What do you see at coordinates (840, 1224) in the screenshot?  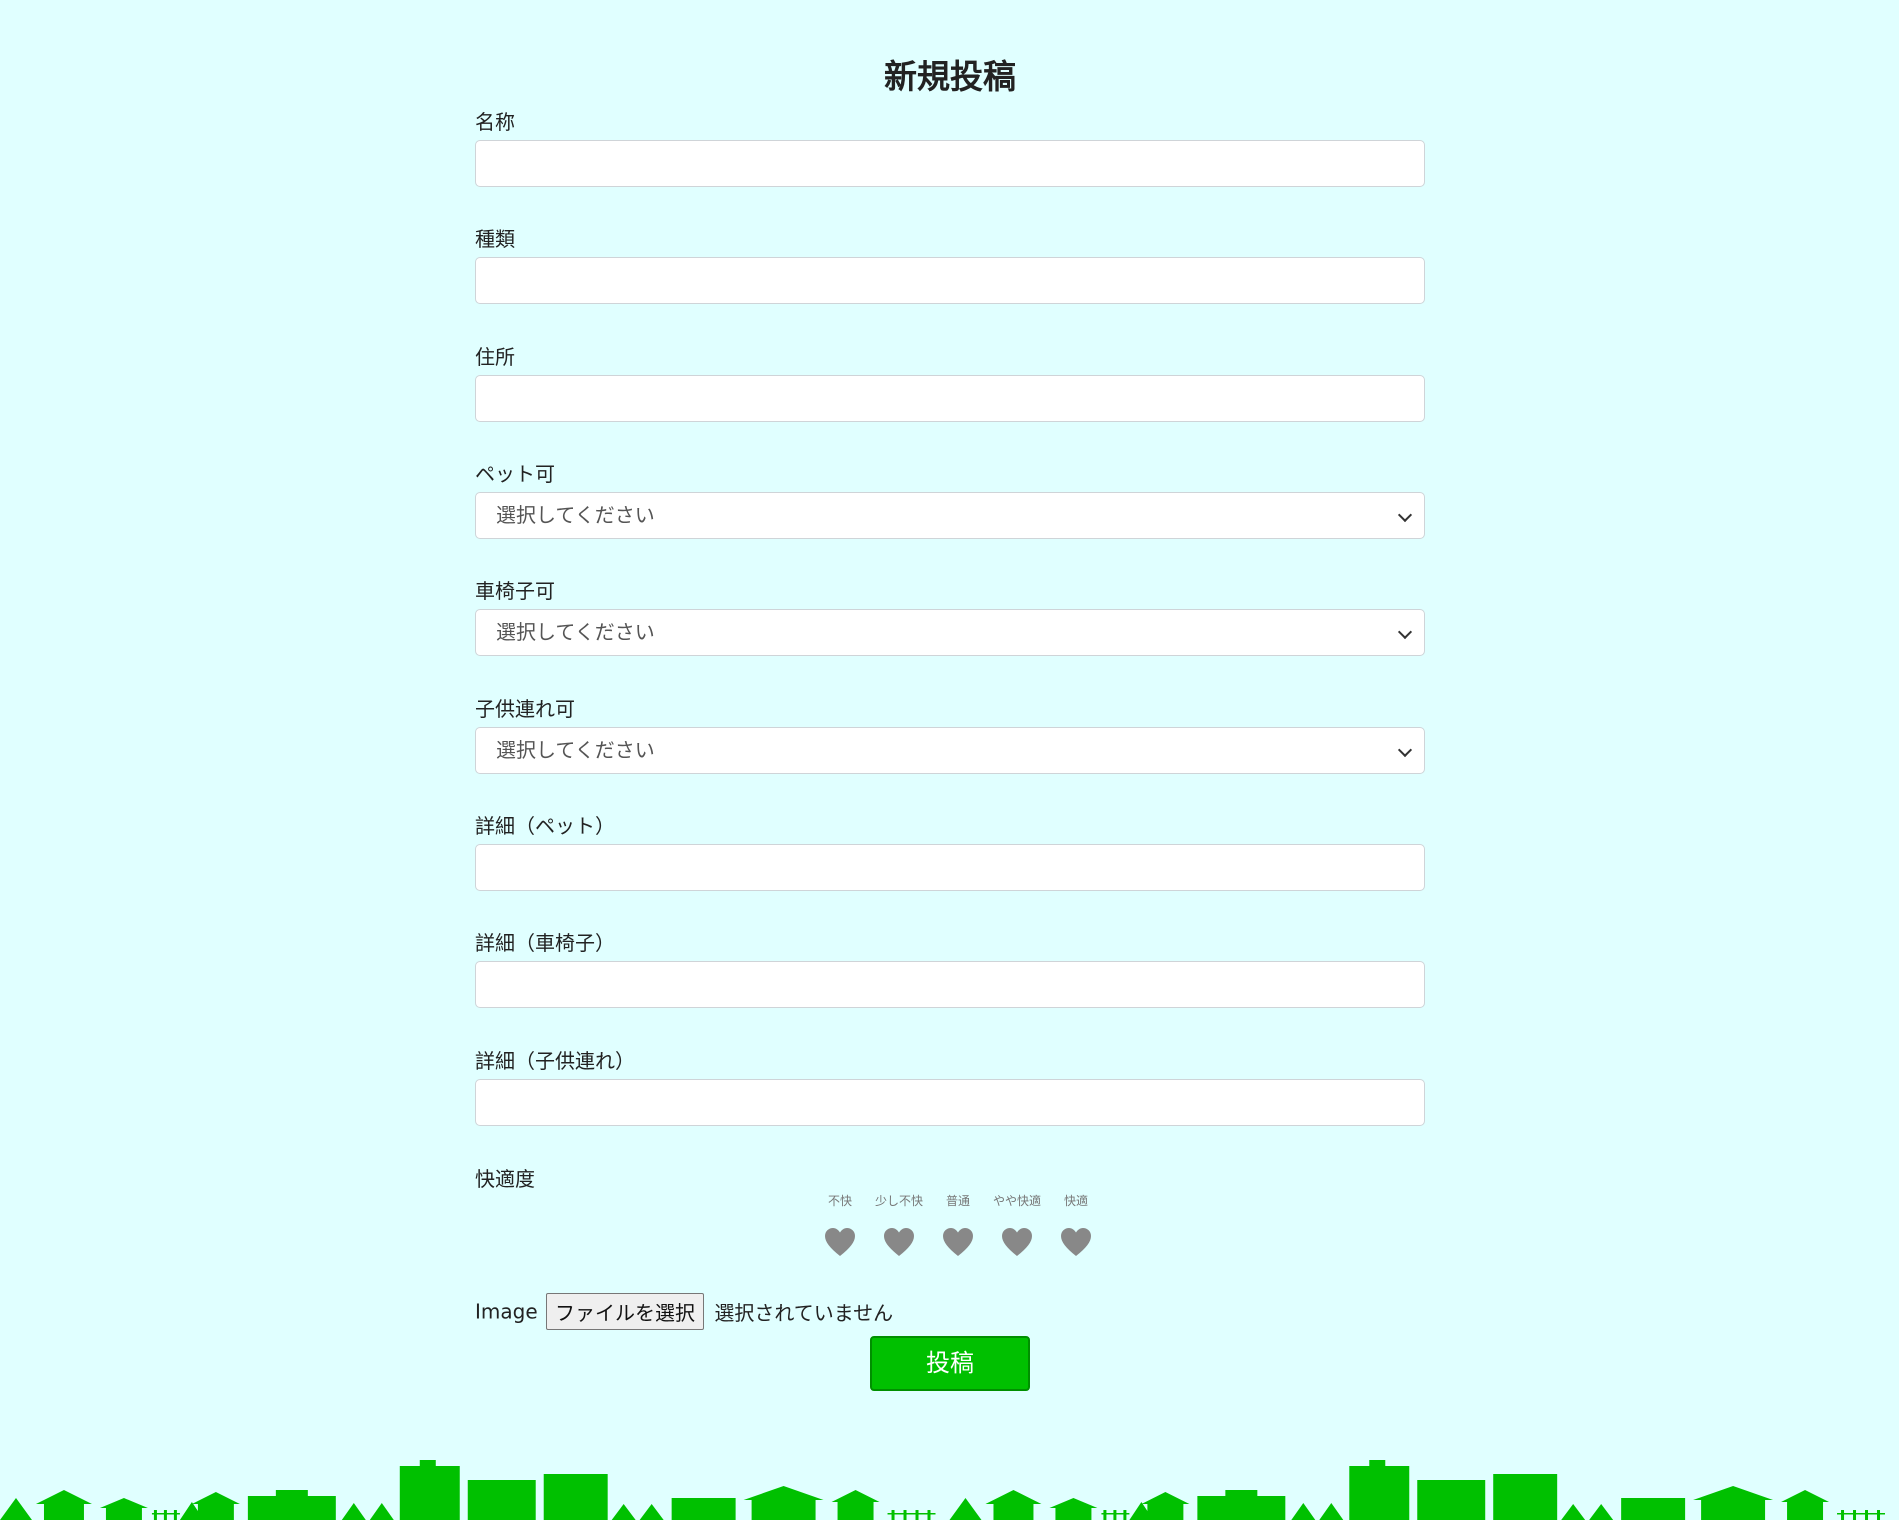 I see `rating-option-1: 不快` at bounding box center [840, 1224].